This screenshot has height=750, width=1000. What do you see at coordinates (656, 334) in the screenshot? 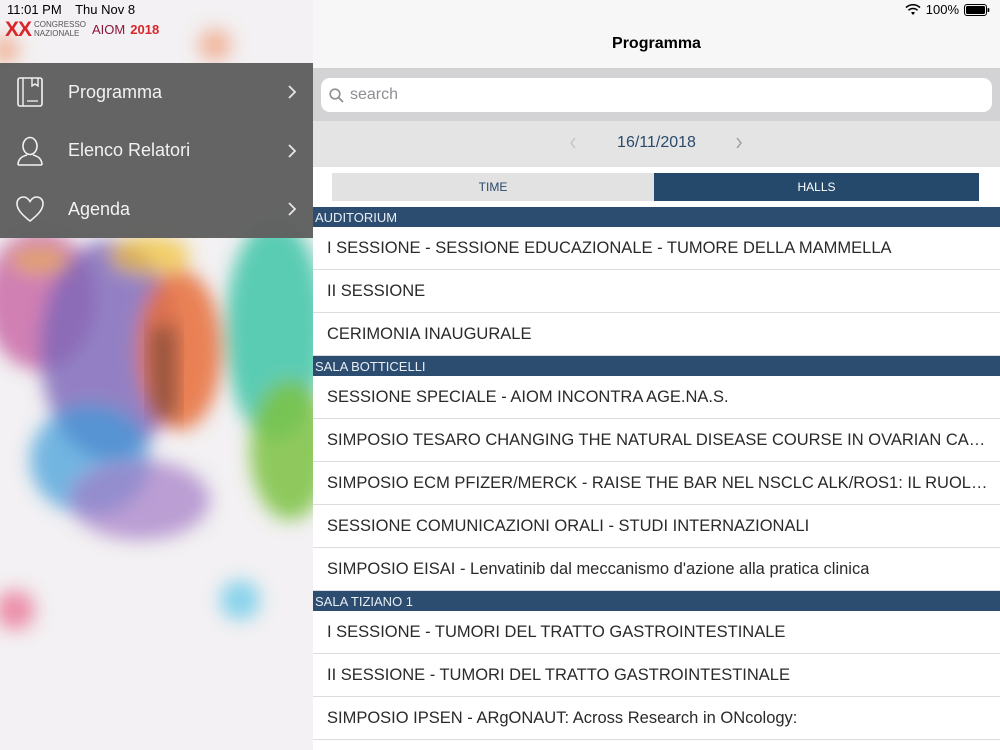
I see `session-row: CERIMONIA INAUGURALE` at bounding box center [656, 334].